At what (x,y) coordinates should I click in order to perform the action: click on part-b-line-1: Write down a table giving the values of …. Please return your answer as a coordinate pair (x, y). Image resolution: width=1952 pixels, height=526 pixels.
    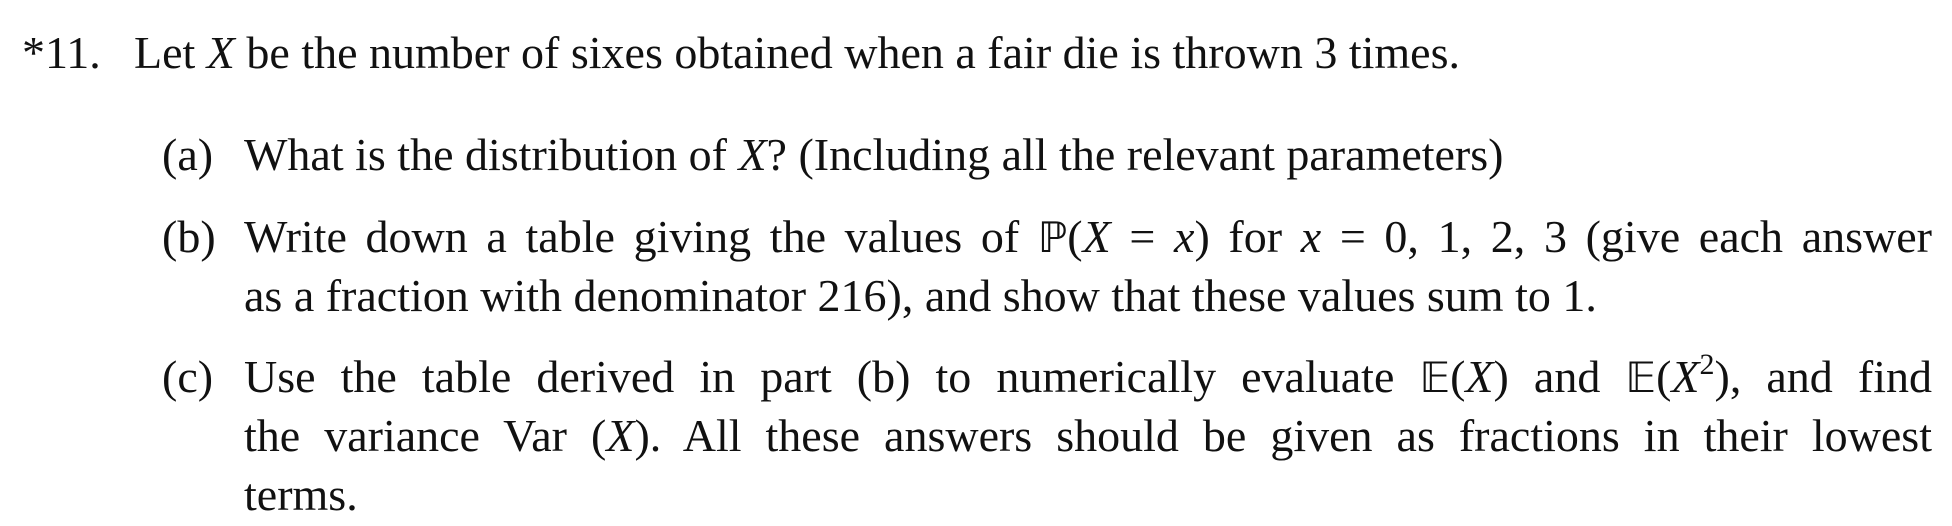
    Looking at the image, I should click on (1088, 237).